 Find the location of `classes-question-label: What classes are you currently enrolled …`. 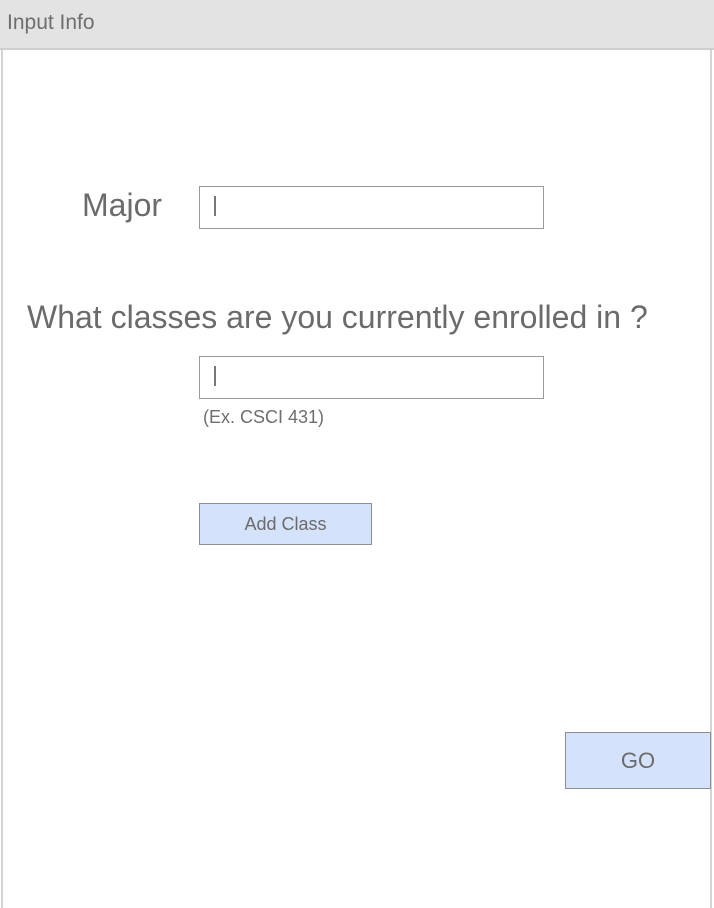

classes-question-label: What classes are you currently enrolled … is located at coordinates (337, 317).